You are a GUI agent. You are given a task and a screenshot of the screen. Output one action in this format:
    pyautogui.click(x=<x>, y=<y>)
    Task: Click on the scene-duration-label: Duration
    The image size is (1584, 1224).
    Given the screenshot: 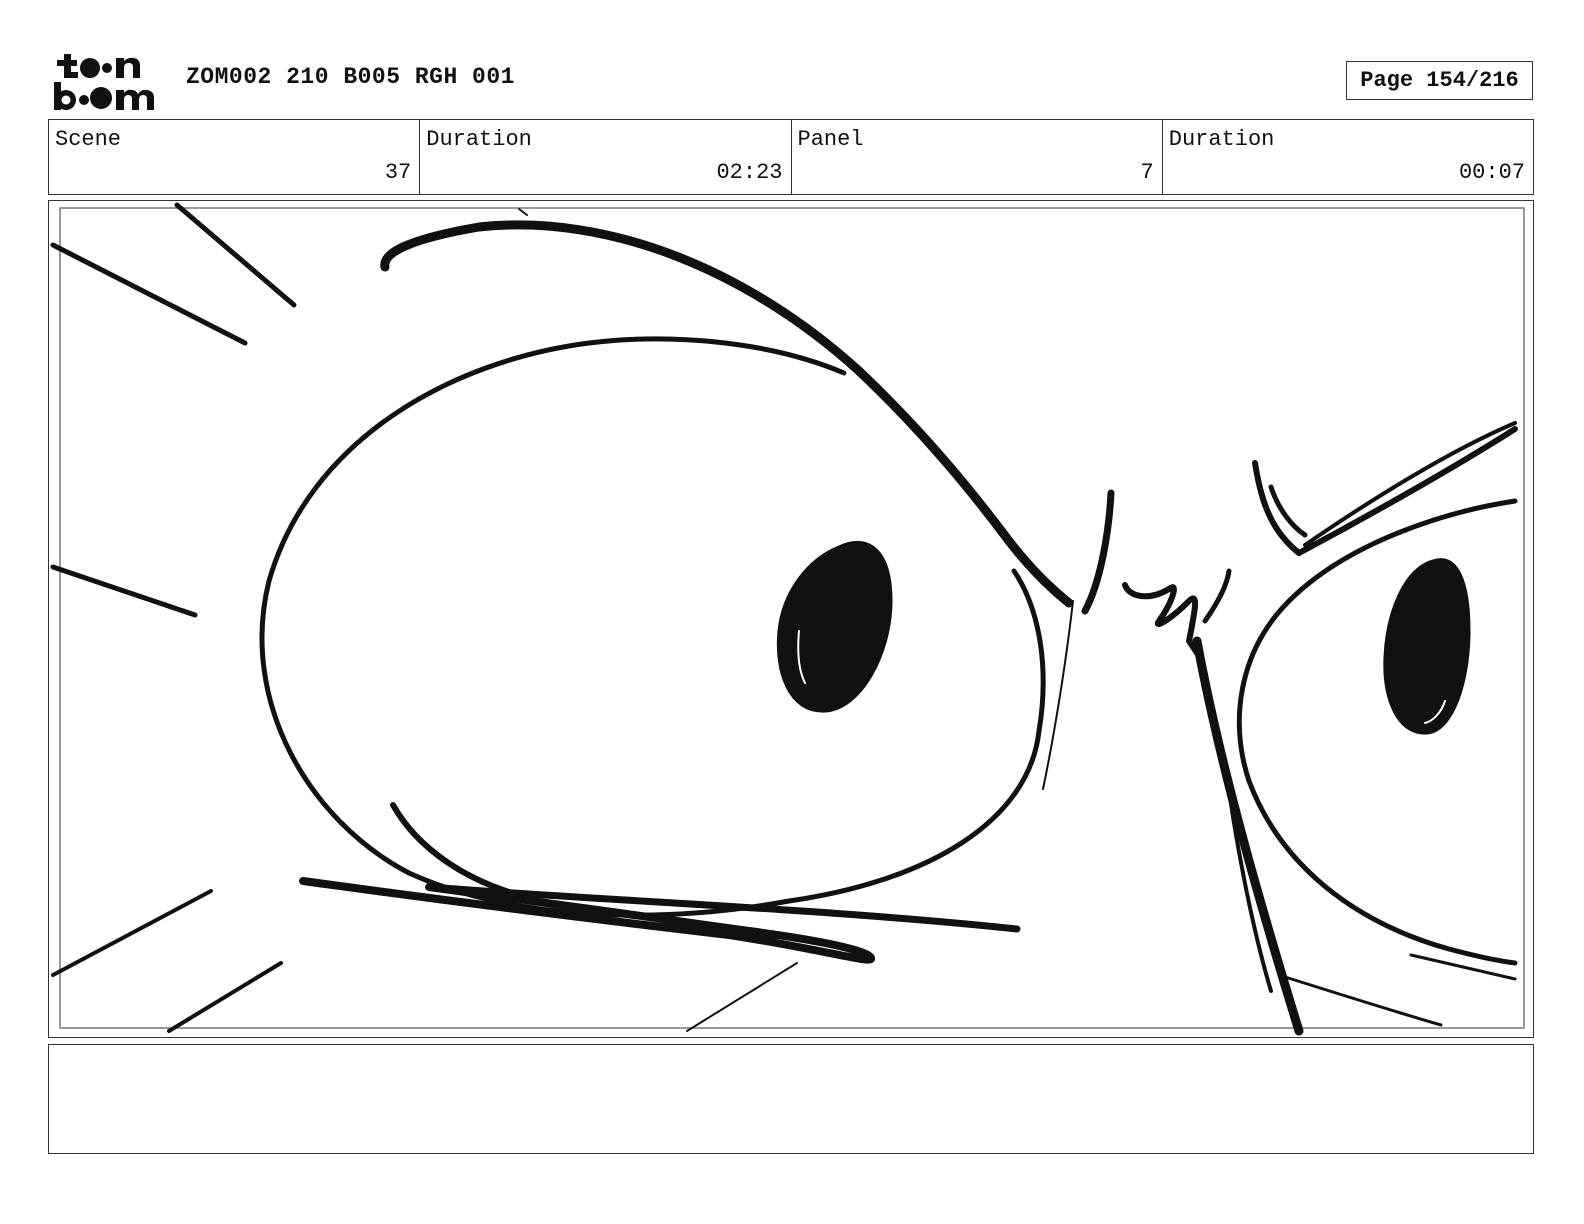 What is the action you would take?
    pyautogui.click(x=479, y=139)
    